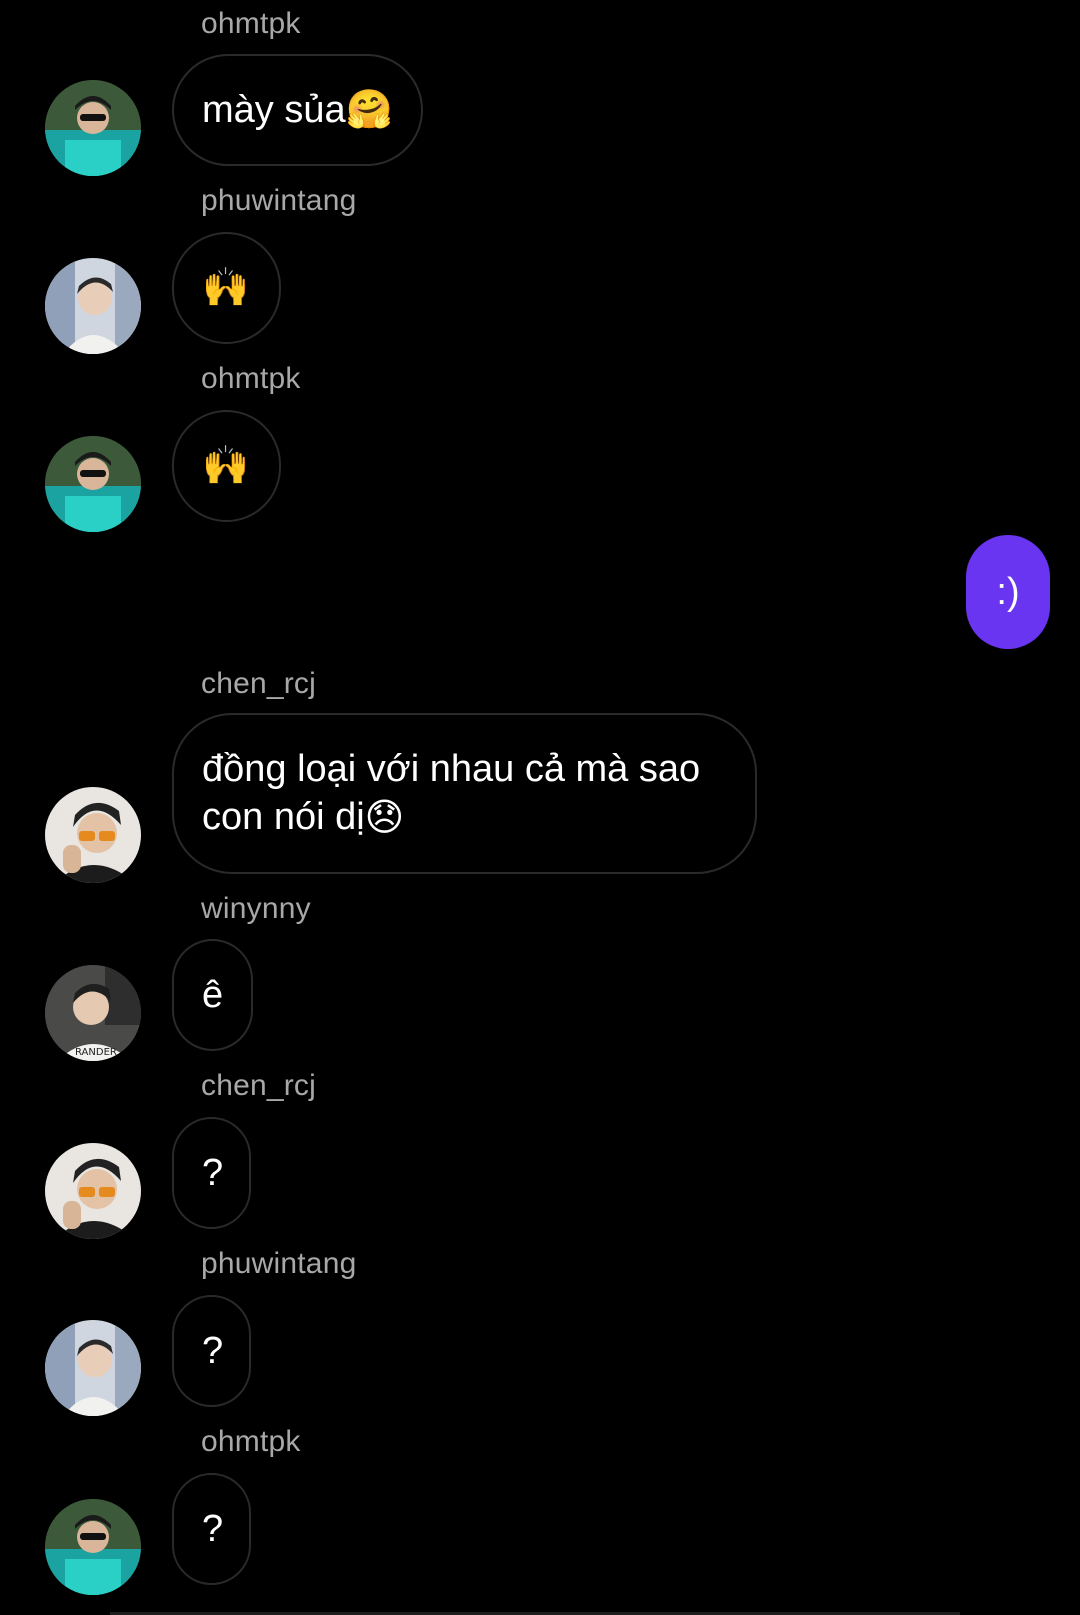 This screenshot has height=1615, width=1080. Describe the element at coordinates (256, 909) in the screenshot. I see `sender-name: winynny` at that location.